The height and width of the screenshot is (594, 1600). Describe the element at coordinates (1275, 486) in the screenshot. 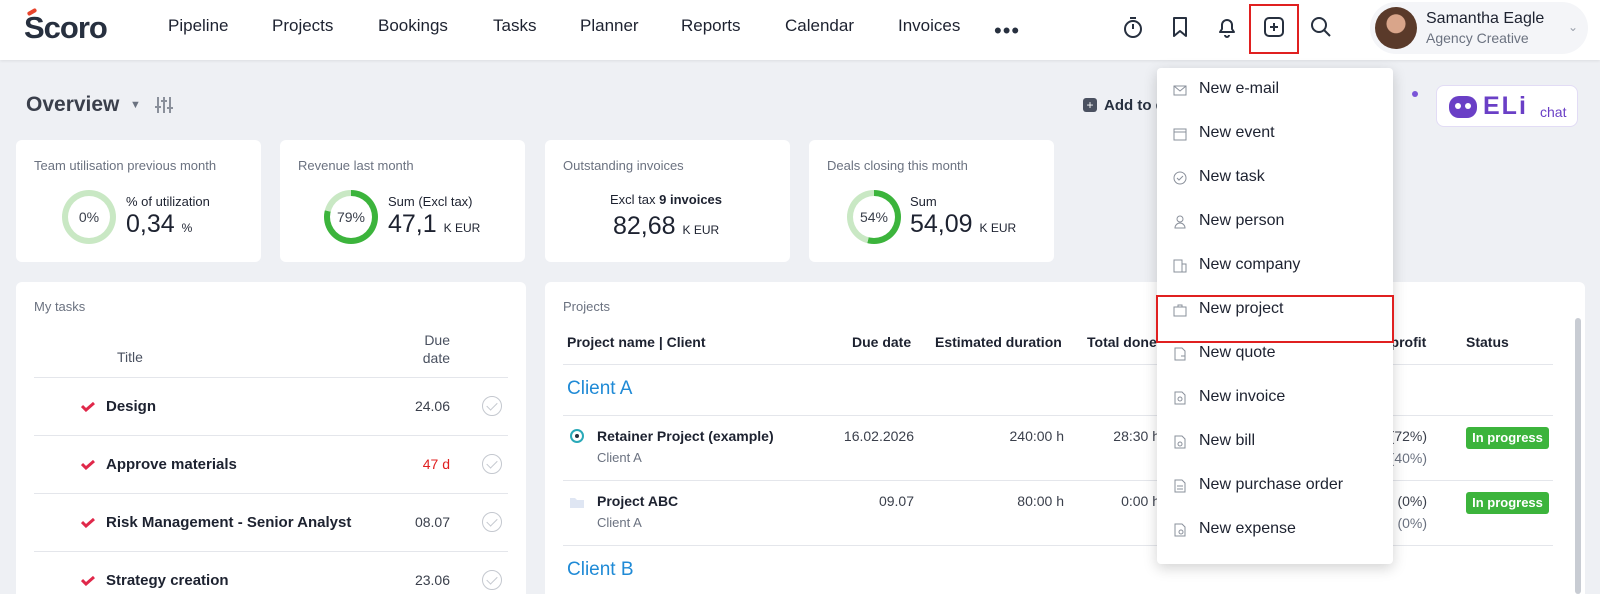

I see `menu-item-new-purchase-order: New purchase order` at that location.